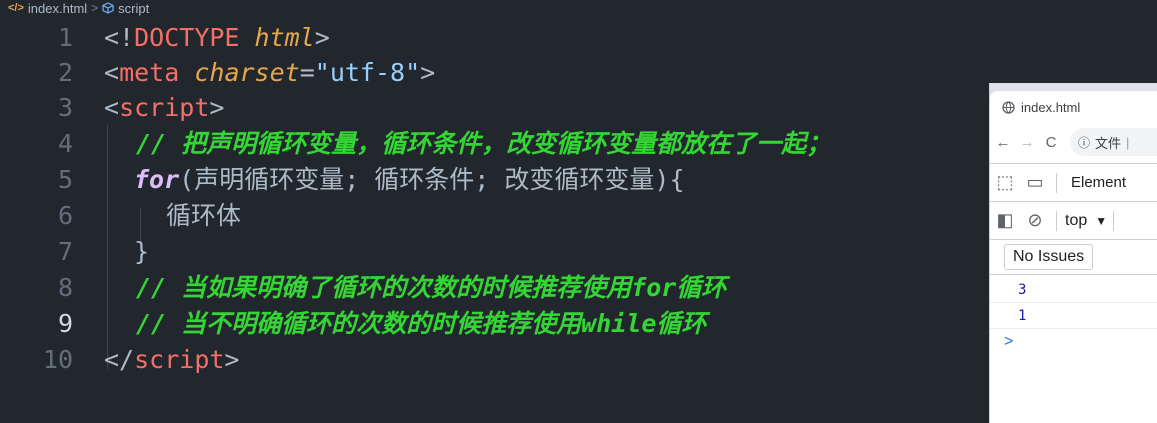  I want to click on code-text: 循环体, so click(204, 215).